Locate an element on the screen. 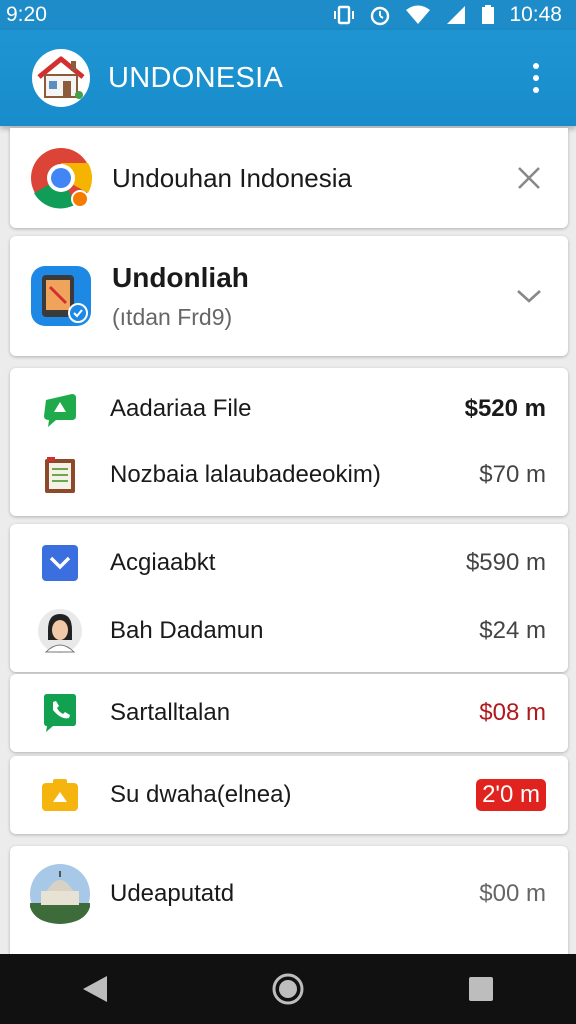 The image size is (576, 1024). list-item: Nozbaia lalaubadeeokim) $70 m is located at coordinates (289, 475).